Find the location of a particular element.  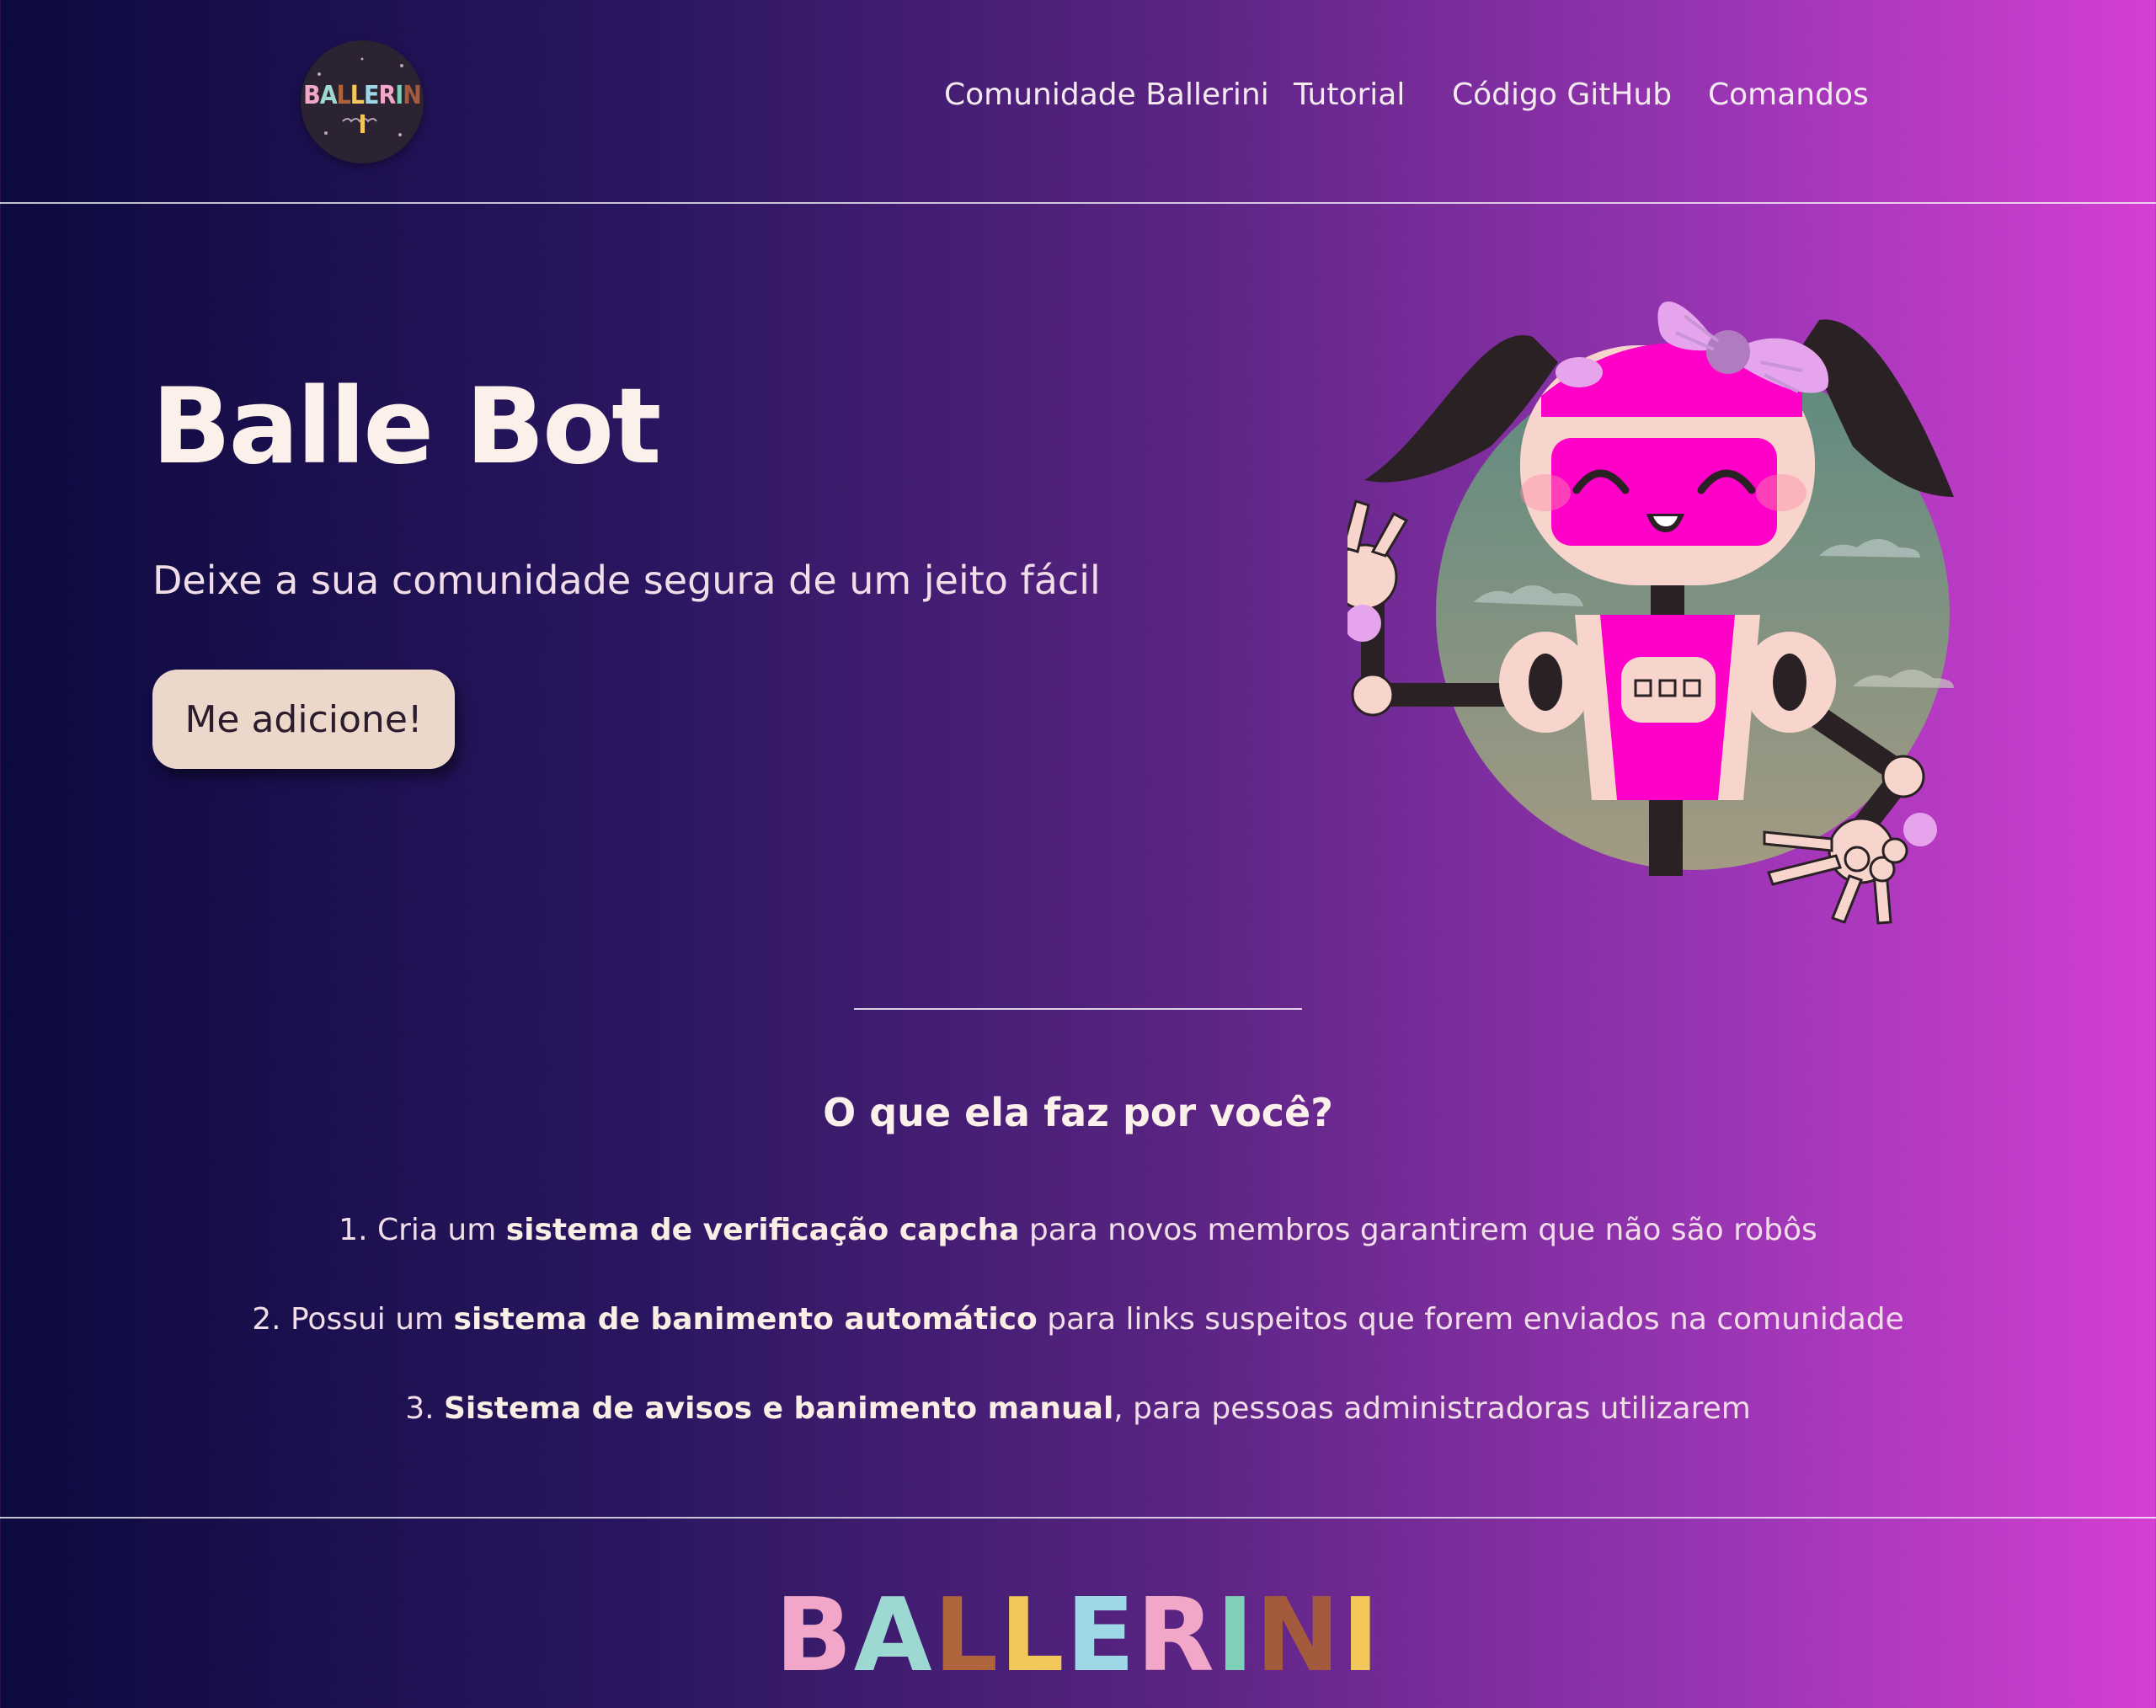

nav-link-comunidade: Comunidade Ballerini is located at coordinates (1106, 94).